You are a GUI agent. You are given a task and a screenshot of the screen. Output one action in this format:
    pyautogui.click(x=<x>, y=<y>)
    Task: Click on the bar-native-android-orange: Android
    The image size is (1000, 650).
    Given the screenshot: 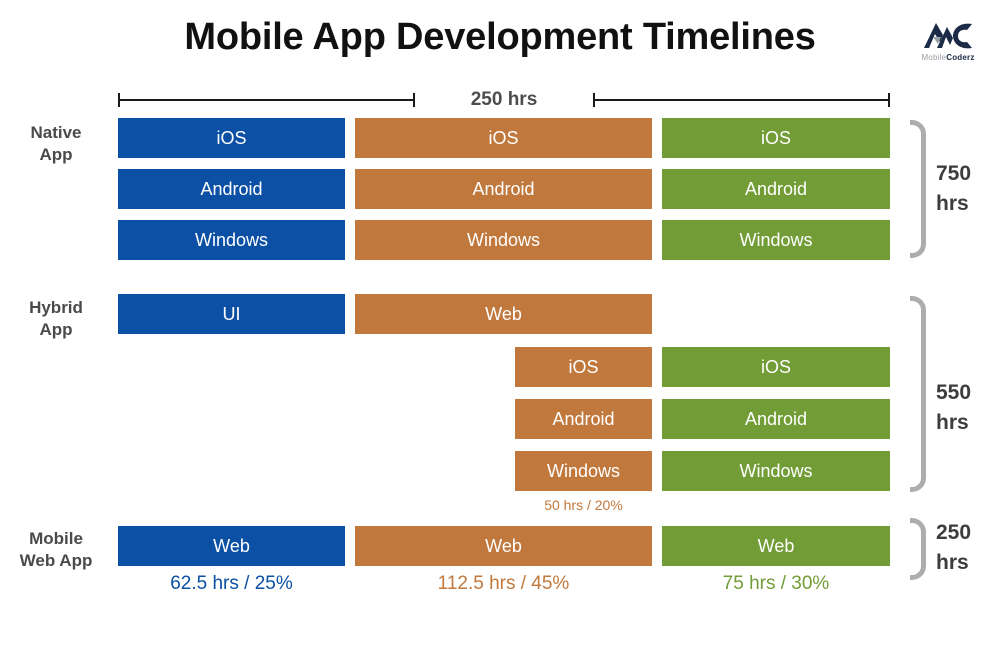 What is the action you would take?
    pyautogui.click(x=503, y=189)
    